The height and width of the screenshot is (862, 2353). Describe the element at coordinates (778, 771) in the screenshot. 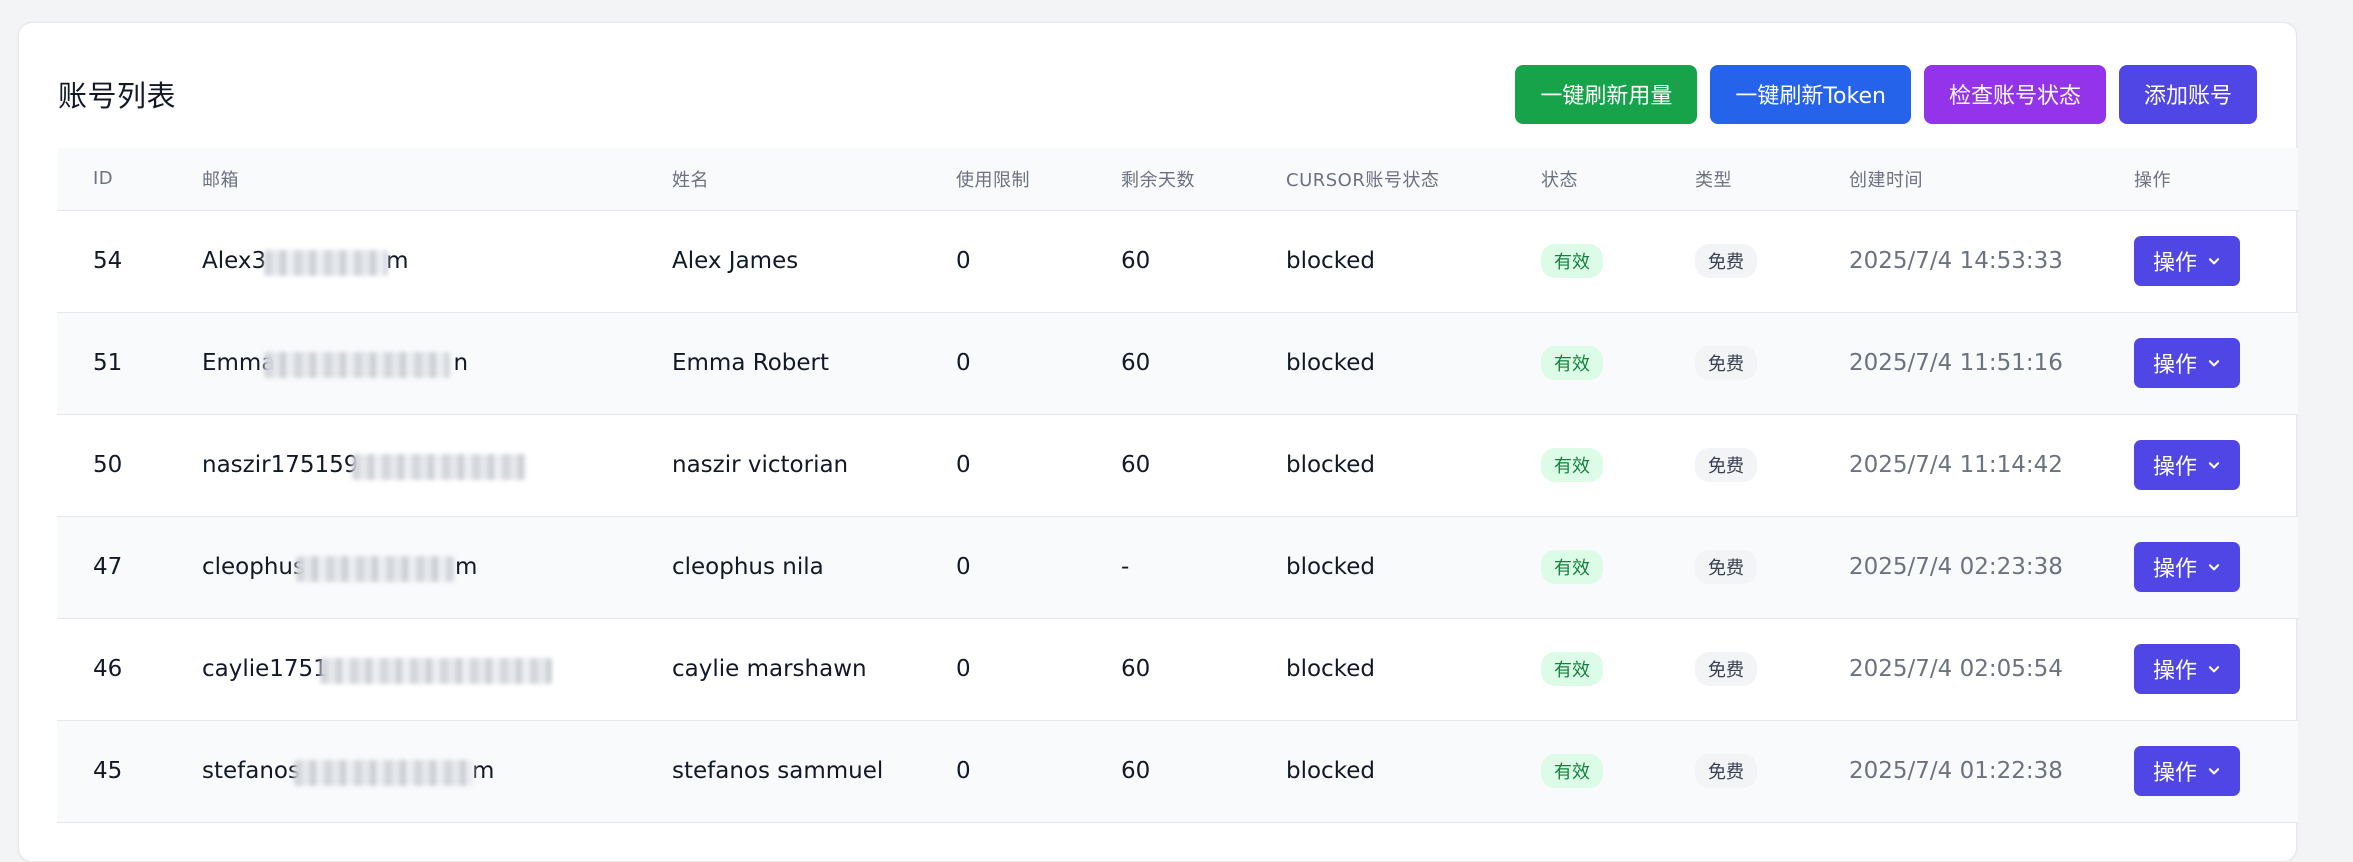

I see `cell-name: stefanos sammuel` at that location.